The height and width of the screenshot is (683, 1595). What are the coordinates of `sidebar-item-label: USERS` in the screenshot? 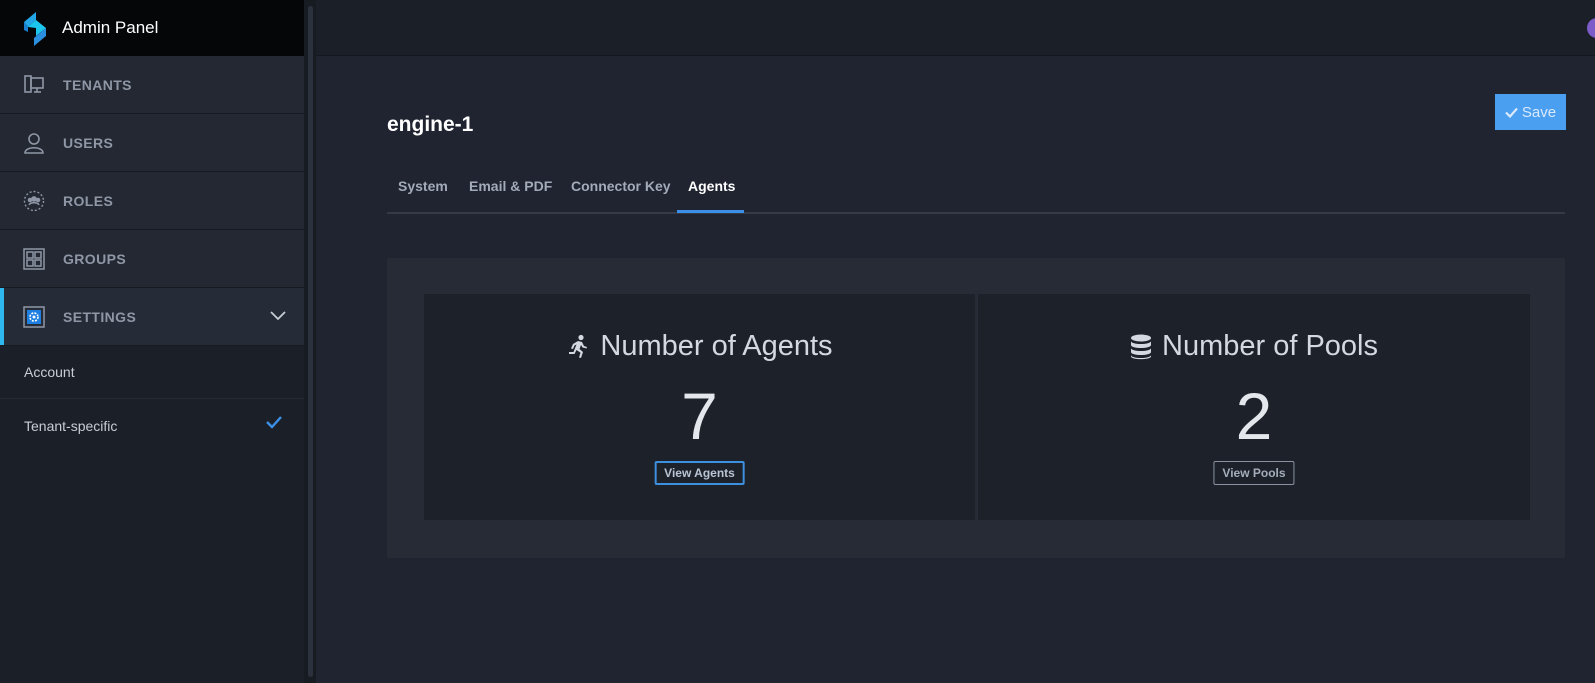 It's located at (88, 142).